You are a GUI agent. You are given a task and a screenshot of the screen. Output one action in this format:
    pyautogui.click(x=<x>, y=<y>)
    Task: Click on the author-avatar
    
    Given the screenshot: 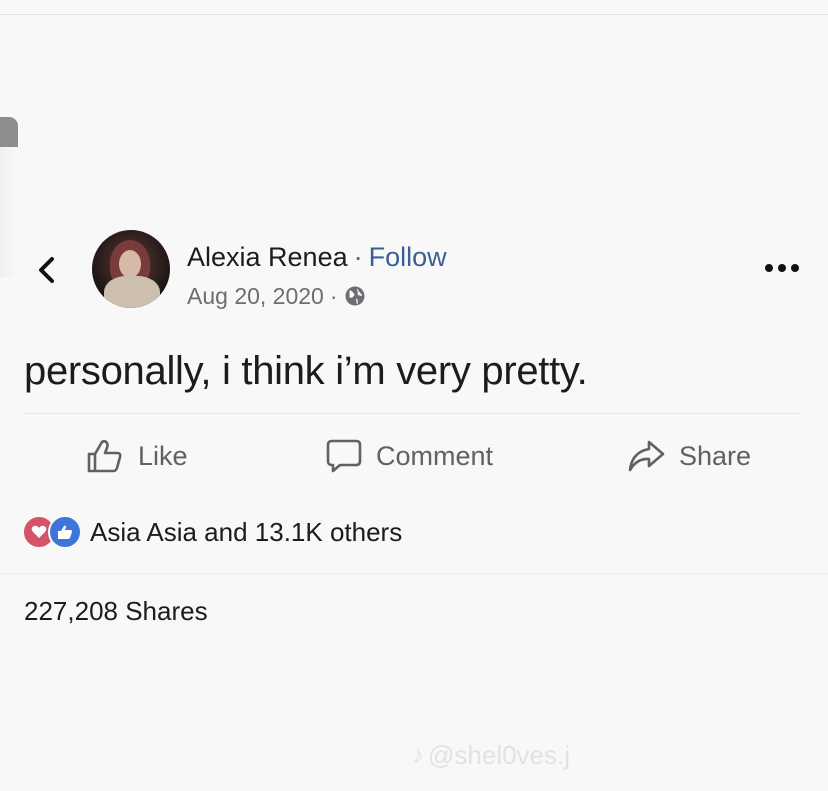 What is the action you would take?
    pyautogui.click(x=131, y=269)
    